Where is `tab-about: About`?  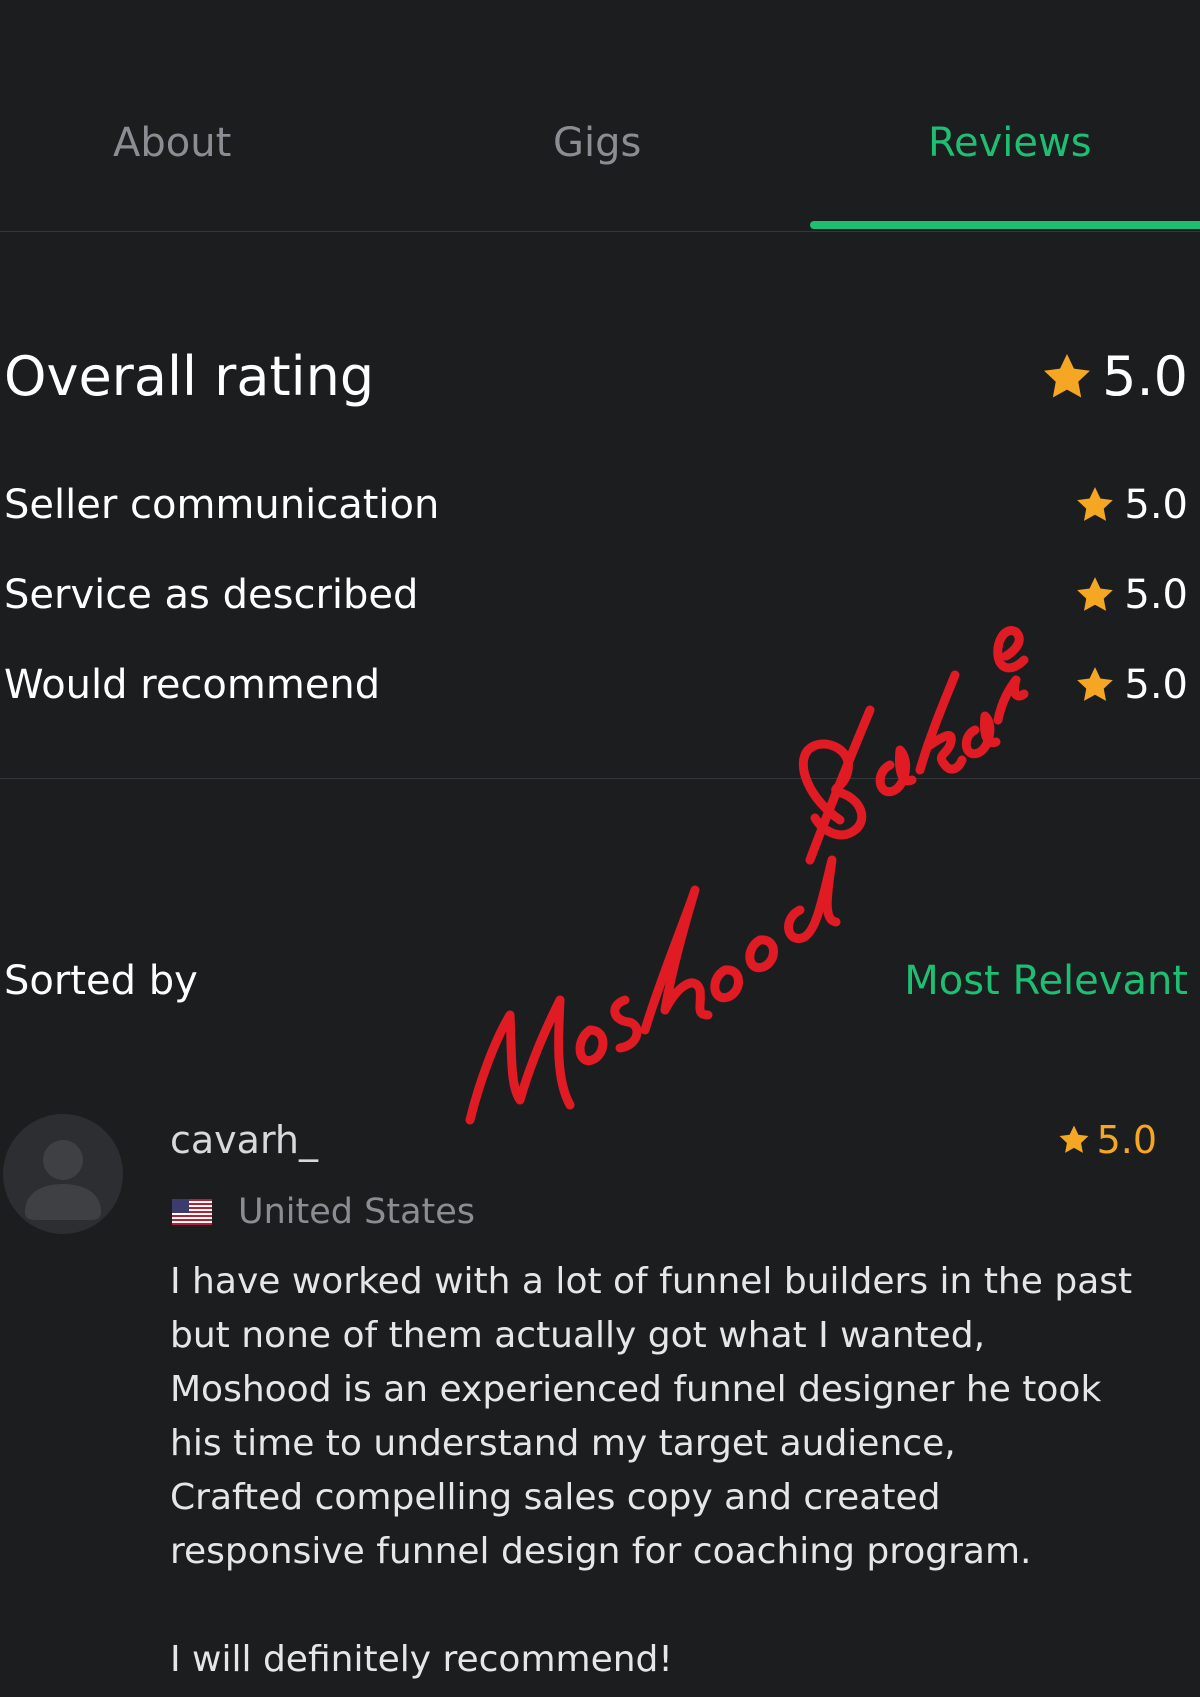 tab-about: About is located at coordinates (172, 143).